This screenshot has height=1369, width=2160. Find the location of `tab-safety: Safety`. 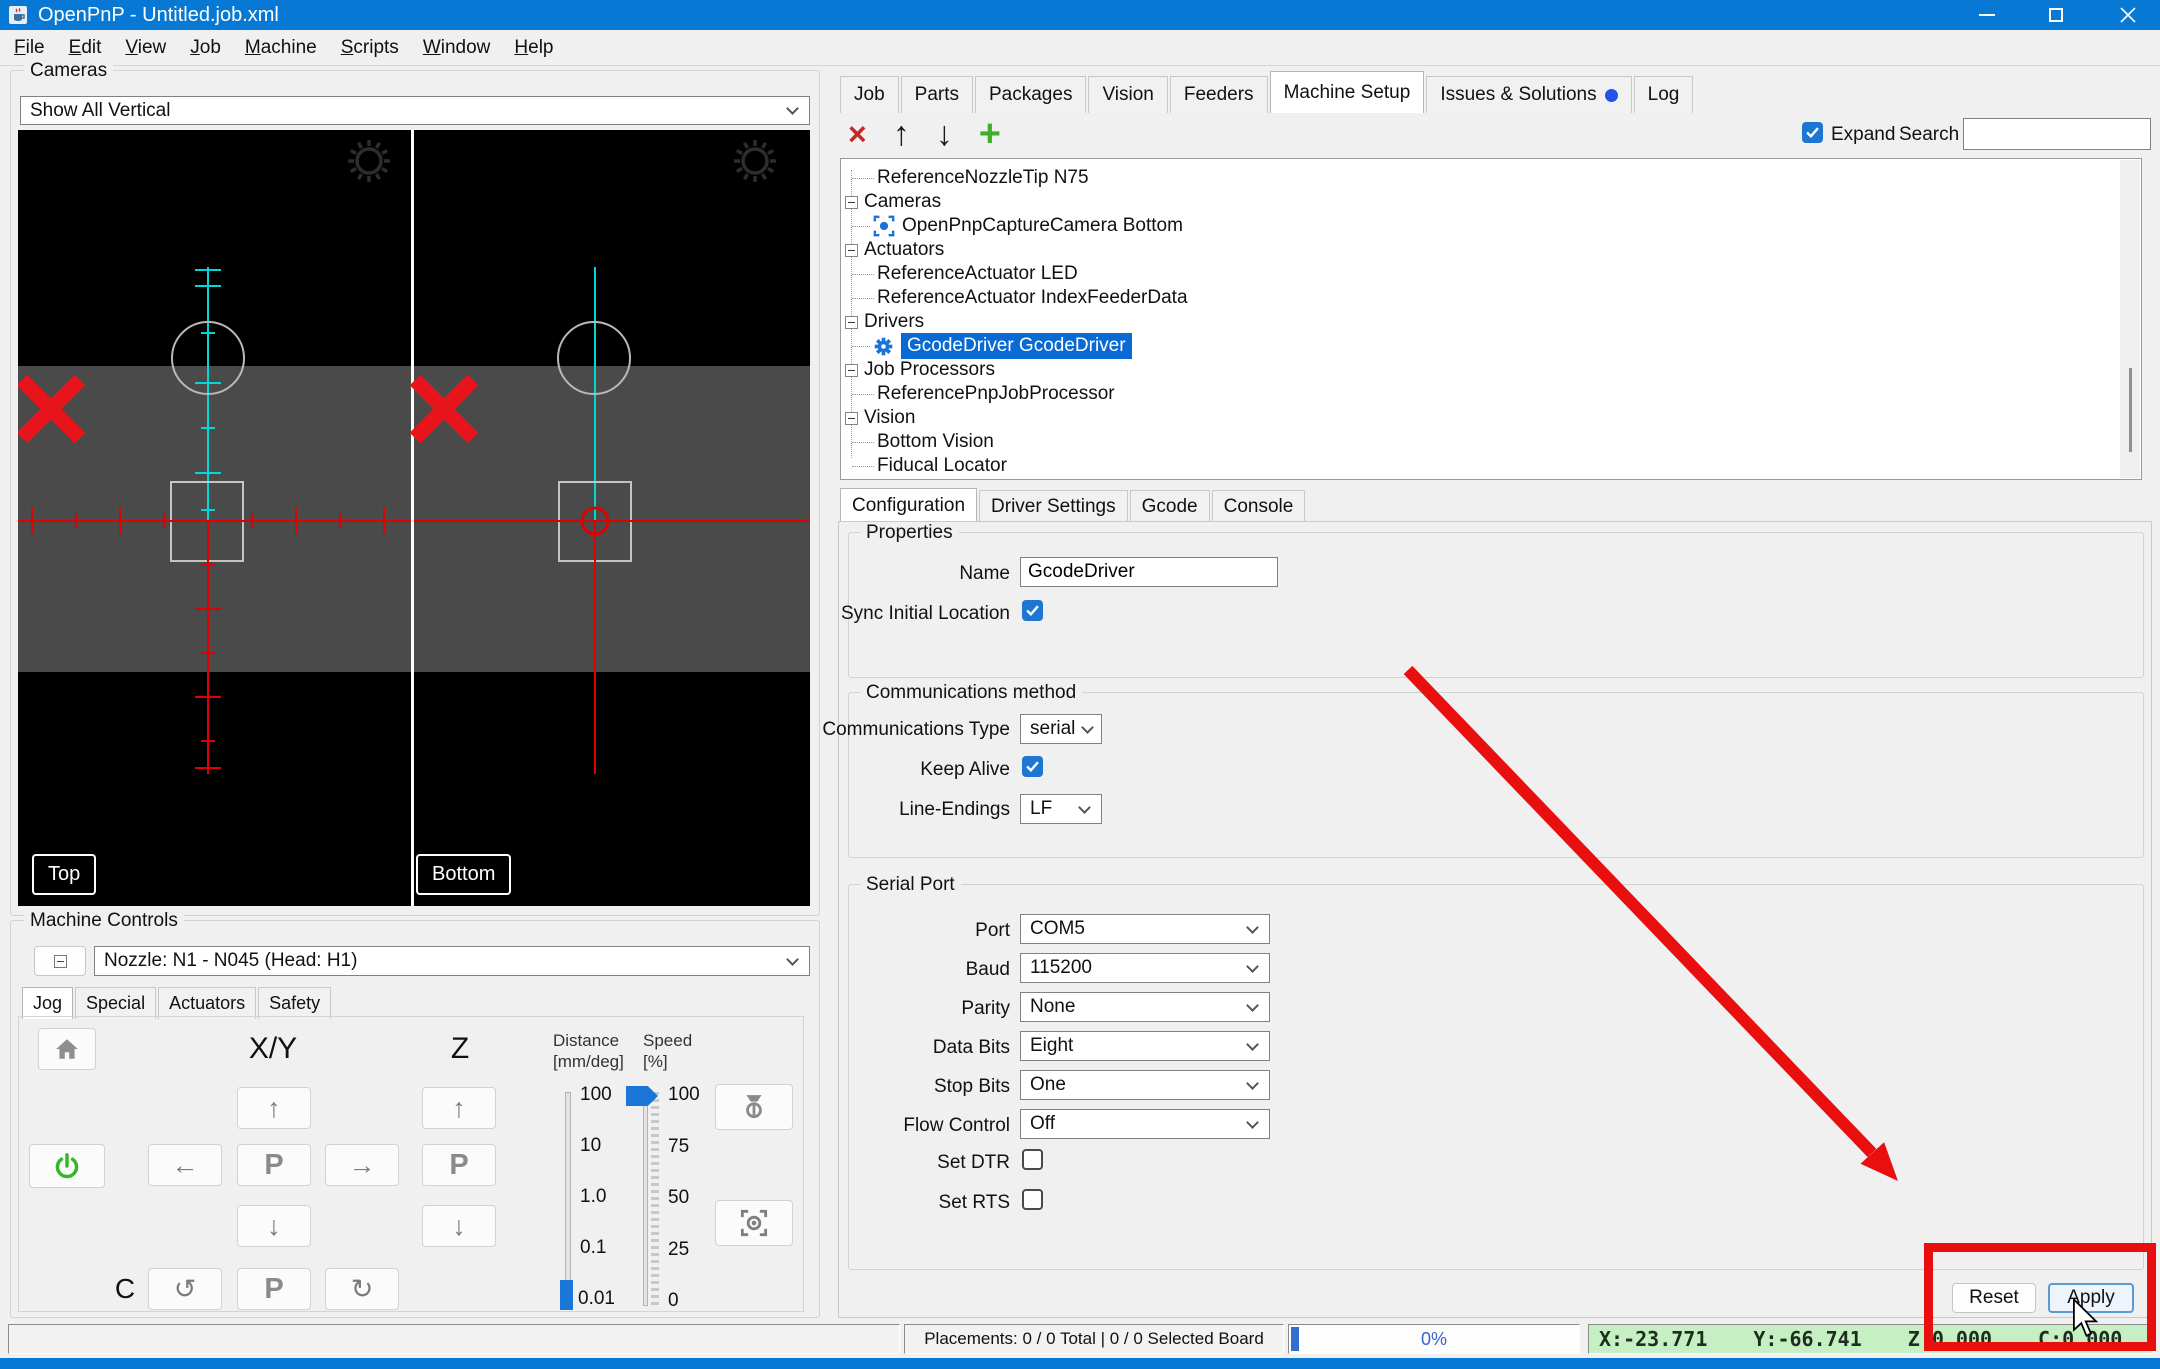

tab-safety: Safety is located at coordinates (295, 1003).